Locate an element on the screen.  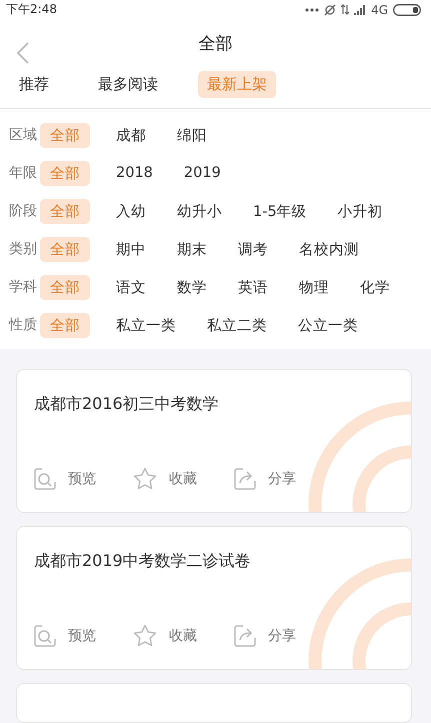
filter-option: 公立一类 is located at coordinates (328, 325).